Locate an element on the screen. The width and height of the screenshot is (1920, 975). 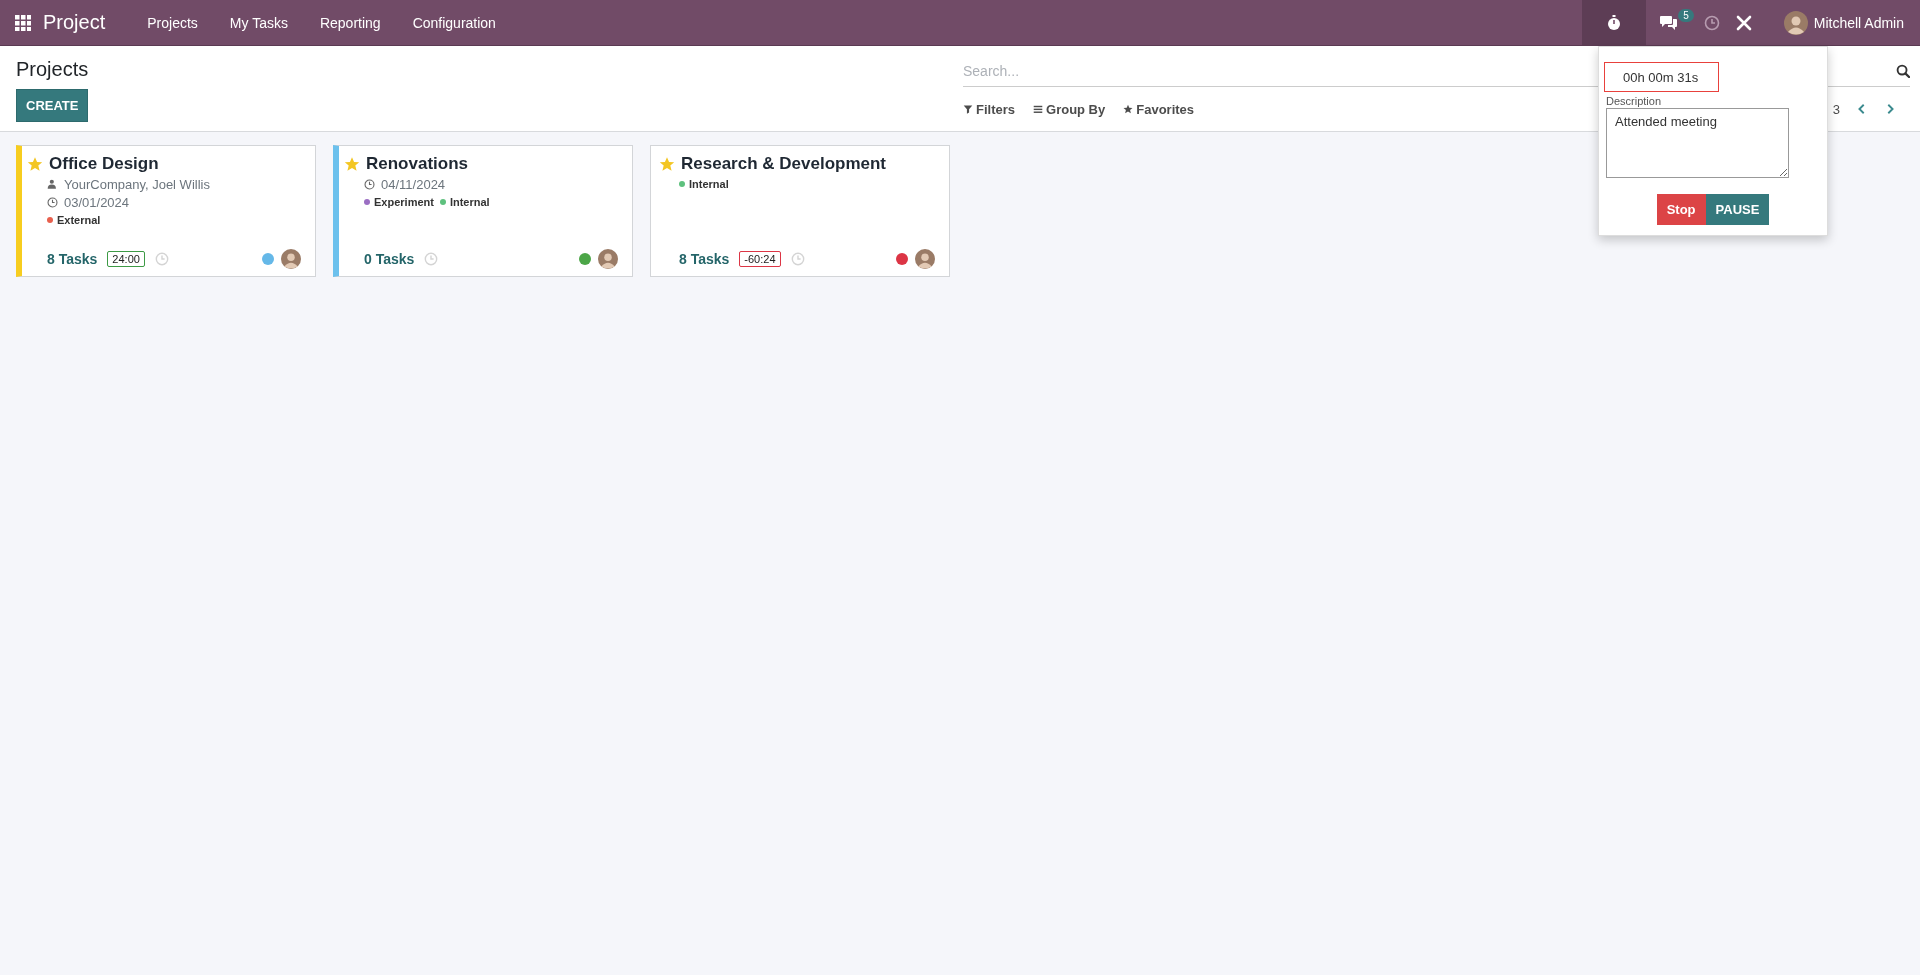
menu-item: Reporting is located at coordinates (350, 22).